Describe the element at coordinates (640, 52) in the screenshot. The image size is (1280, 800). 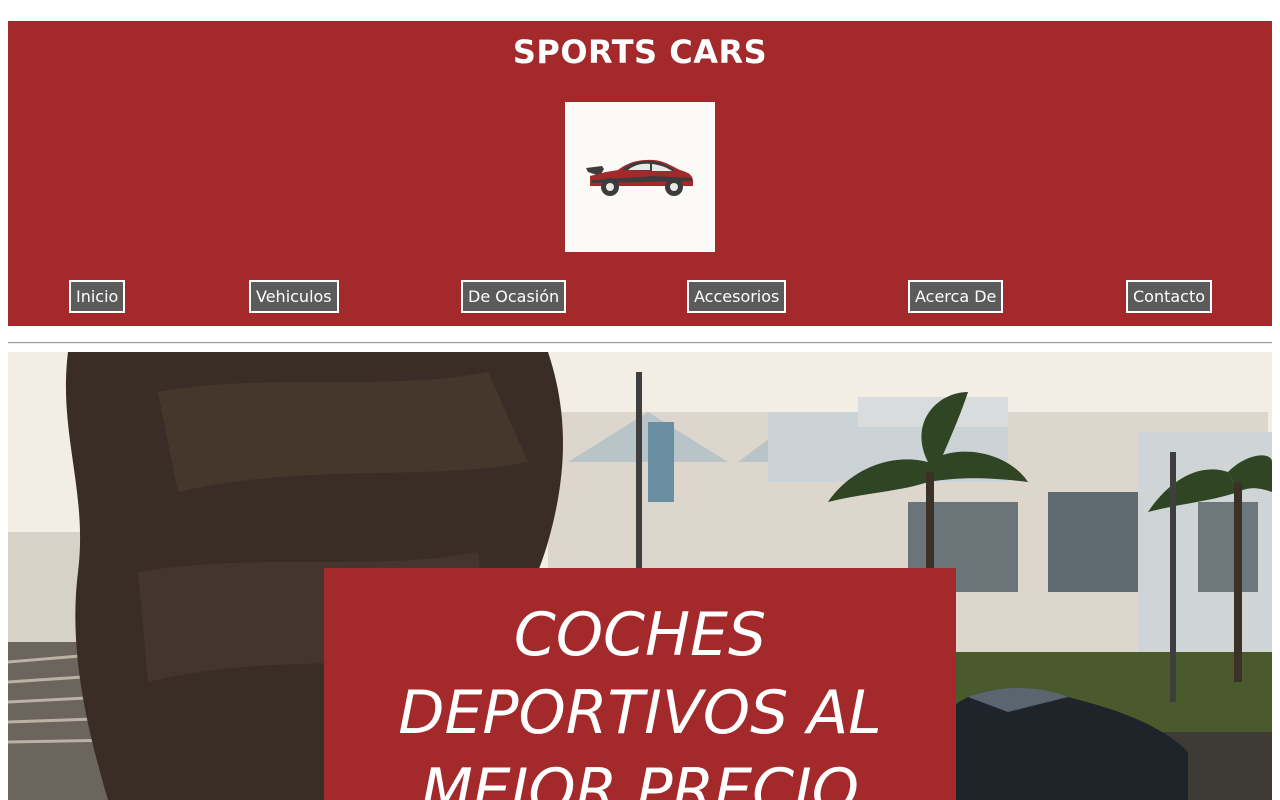
I see `site-title: SPORTS CARS` at that location.